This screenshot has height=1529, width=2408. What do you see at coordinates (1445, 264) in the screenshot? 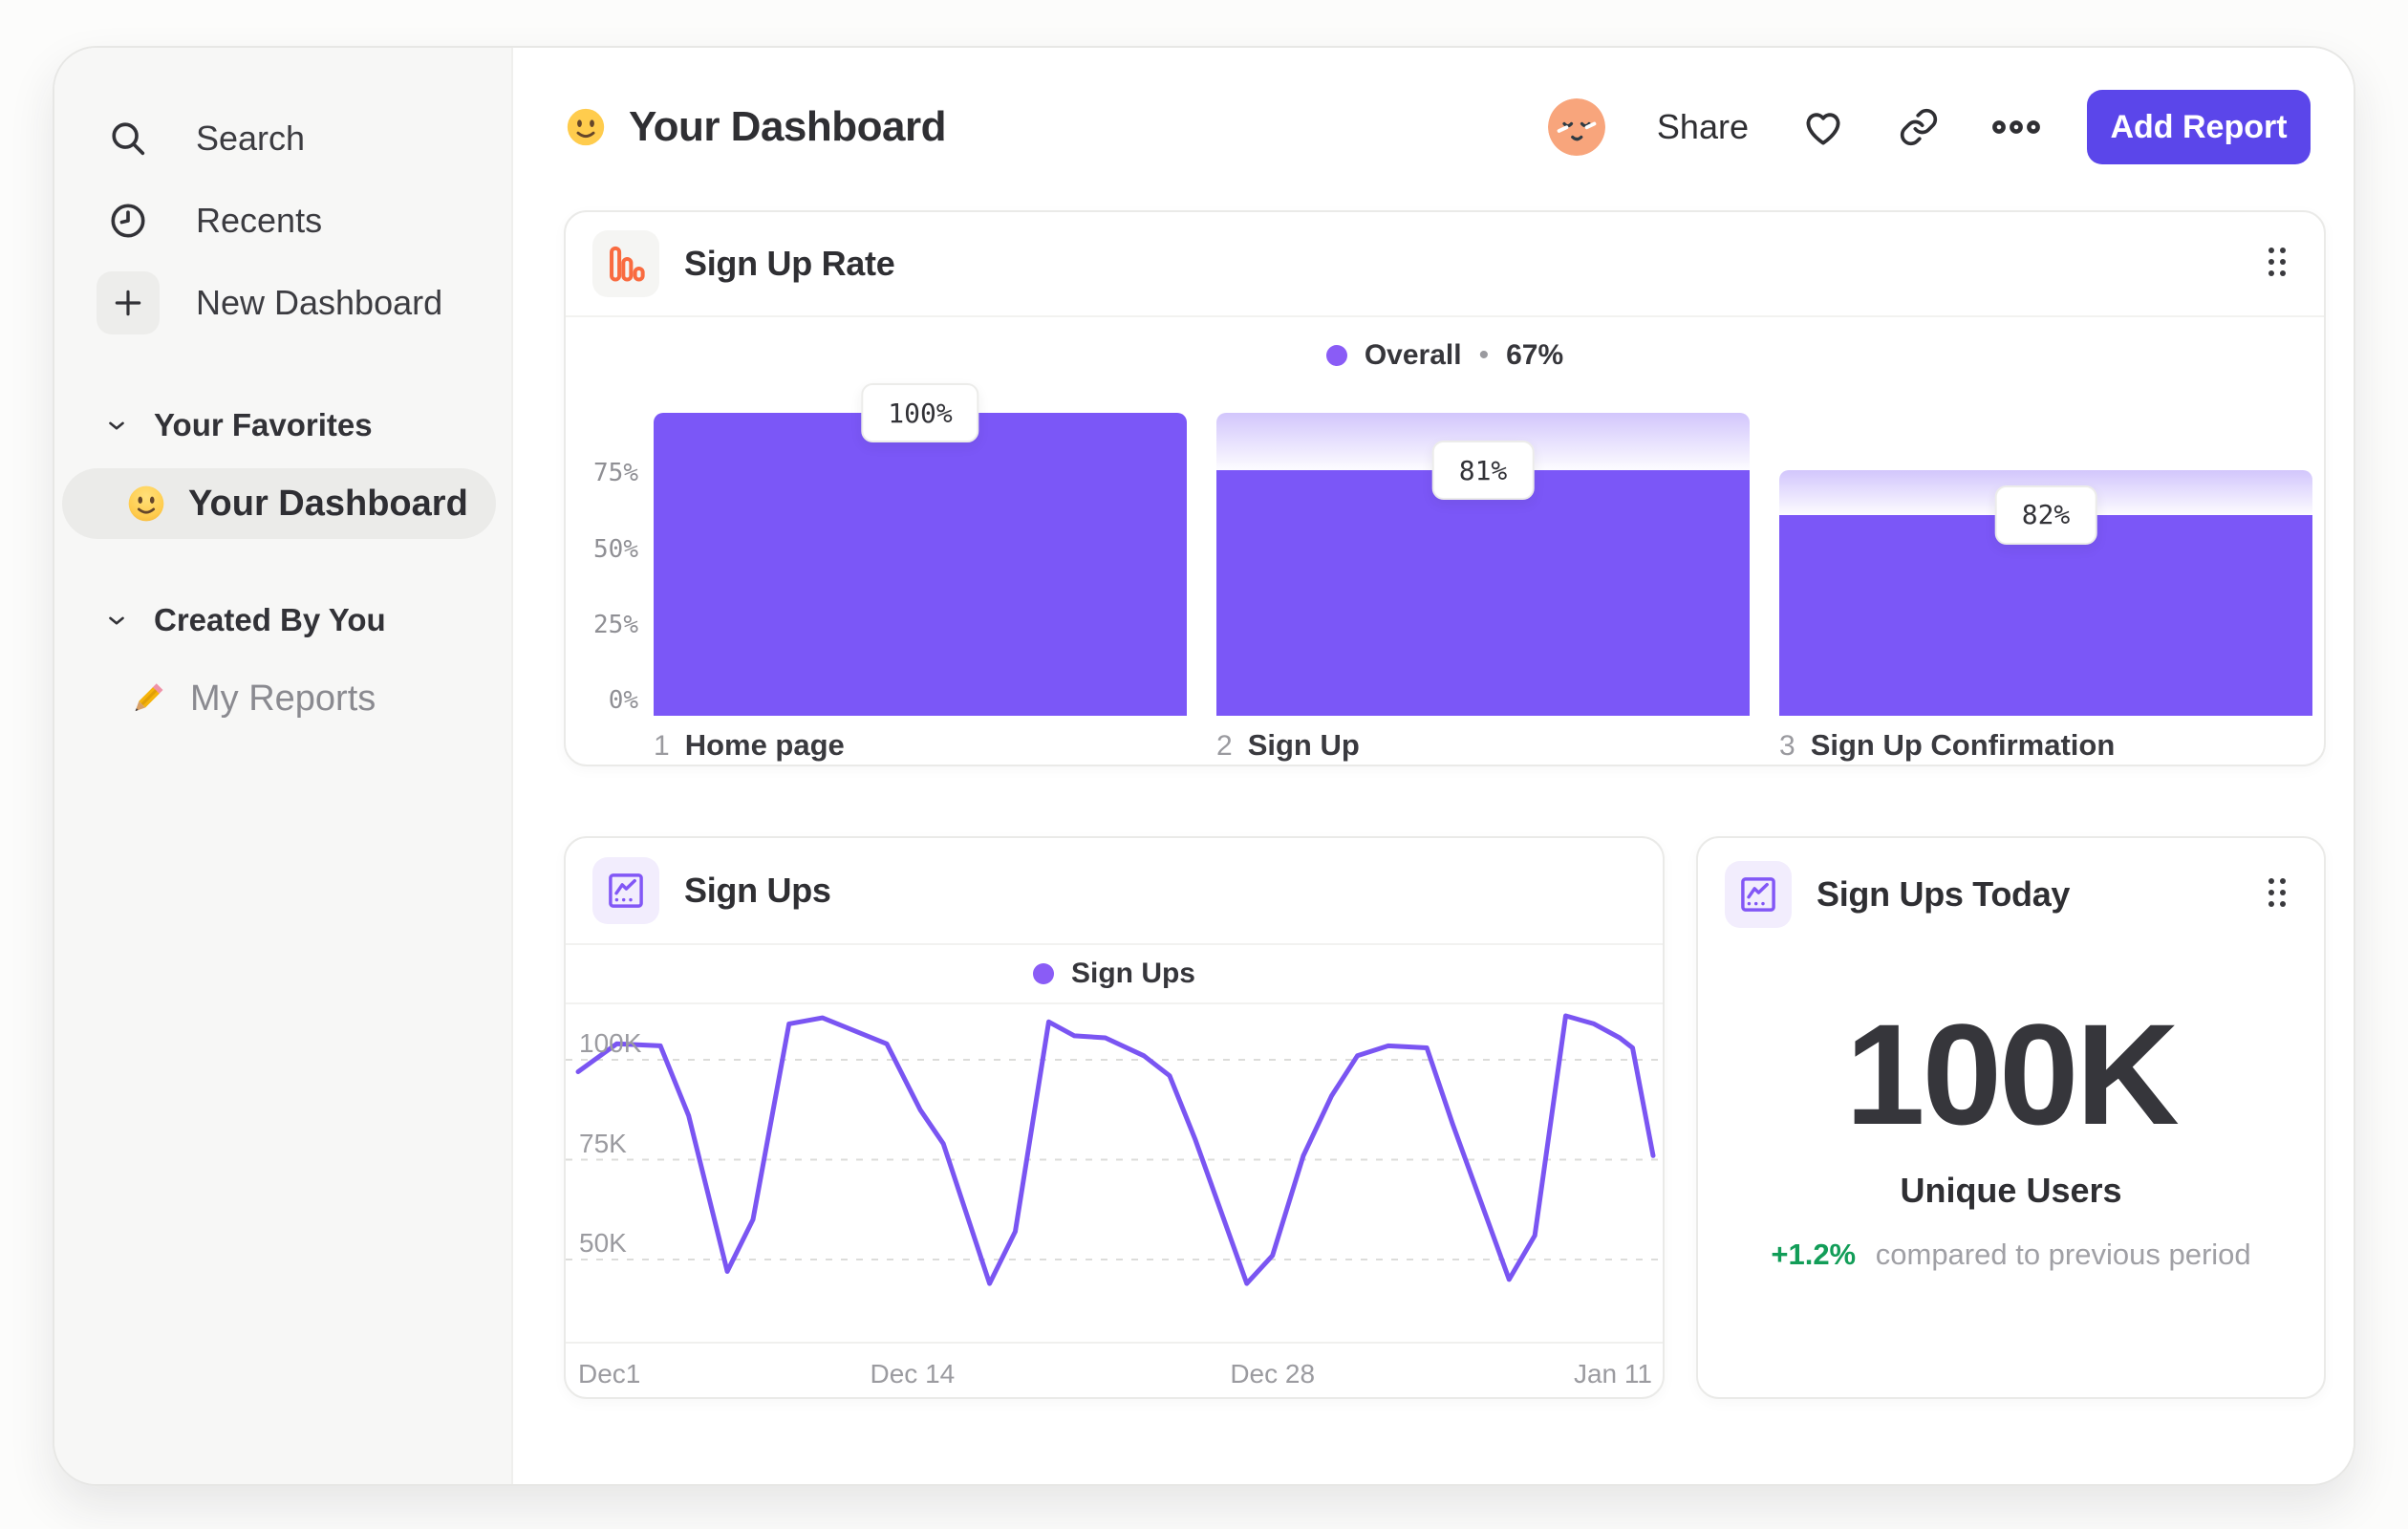
I see `card-header: Sign Up Rate` at bounding box center [1445, 264].